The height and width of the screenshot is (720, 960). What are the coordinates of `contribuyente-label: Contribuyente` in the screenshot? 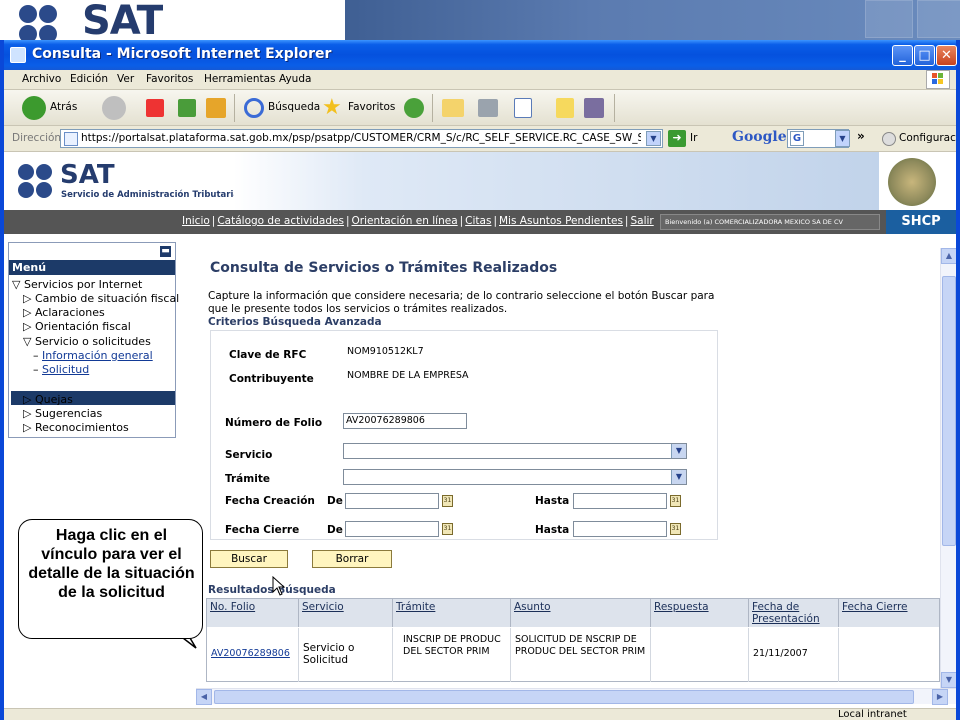 It's located at (271, 379).